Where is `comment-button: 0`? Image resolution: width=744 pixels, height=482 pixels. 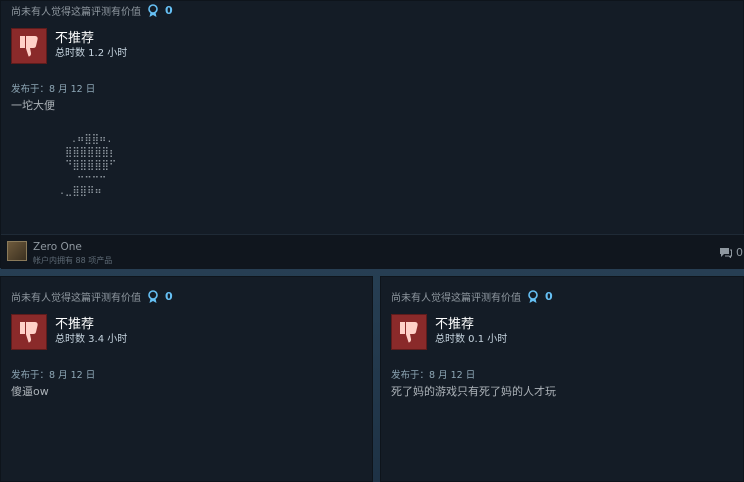
comment-button: 0 is located at coordinates (731, 252).